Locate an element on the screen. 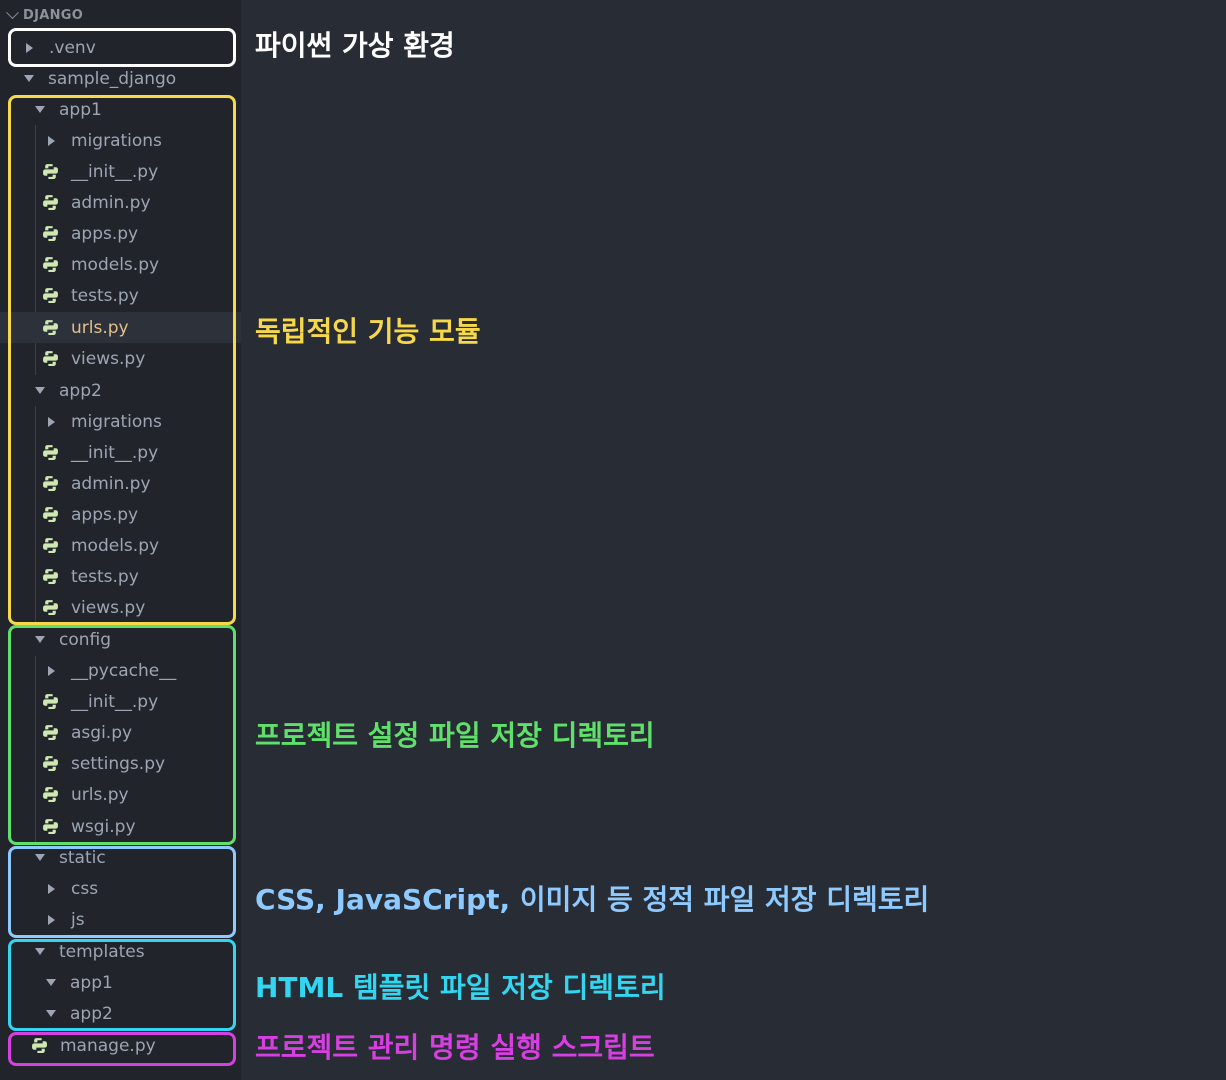 Image resolution: width=1226 pixels, height=1080 pixels. tree-item-label: sample_django is located at coordinates (112, 78).